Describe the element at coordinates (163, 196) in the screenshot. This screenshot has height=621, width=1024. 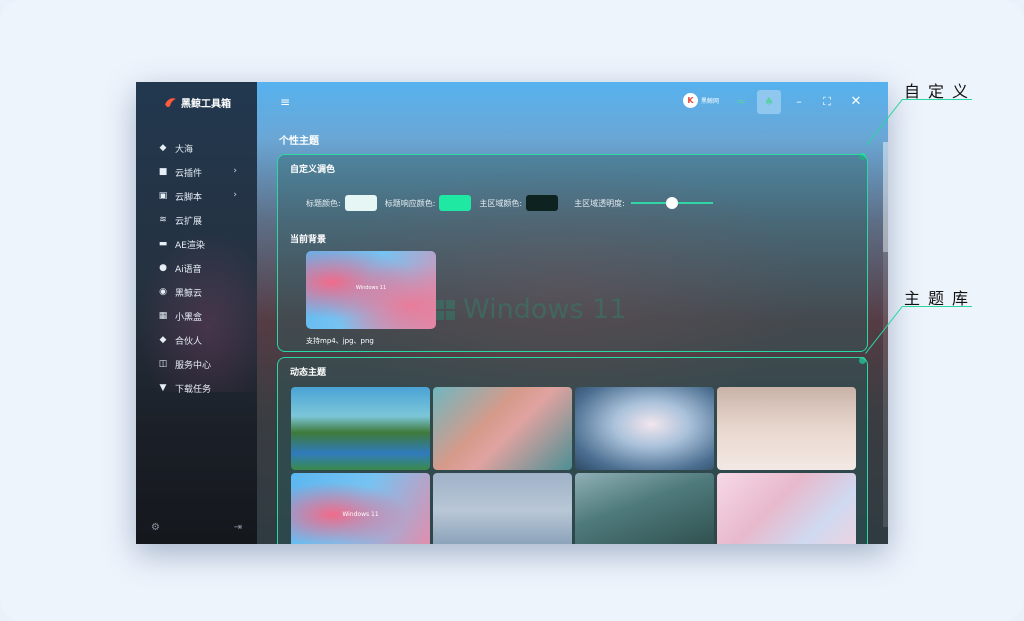
I see `code-icon: ▣` at that location.